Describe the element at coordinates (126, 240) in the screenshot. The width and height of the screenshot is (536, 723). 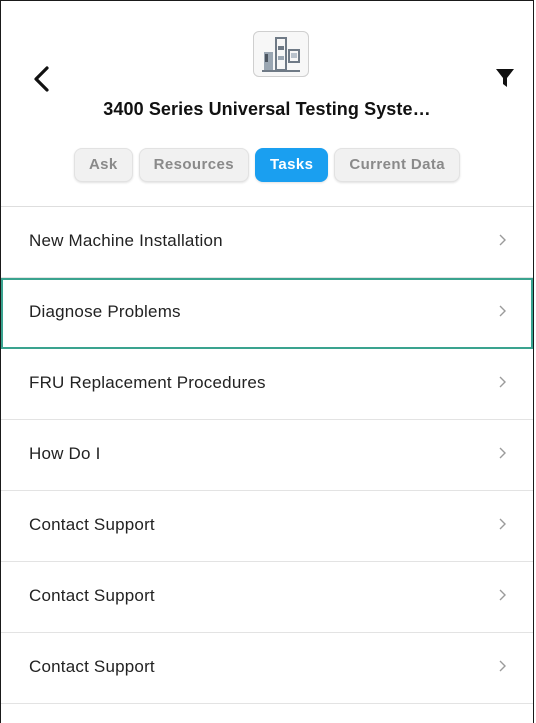
I see `task-item-label: New Machine Installation` at that location.